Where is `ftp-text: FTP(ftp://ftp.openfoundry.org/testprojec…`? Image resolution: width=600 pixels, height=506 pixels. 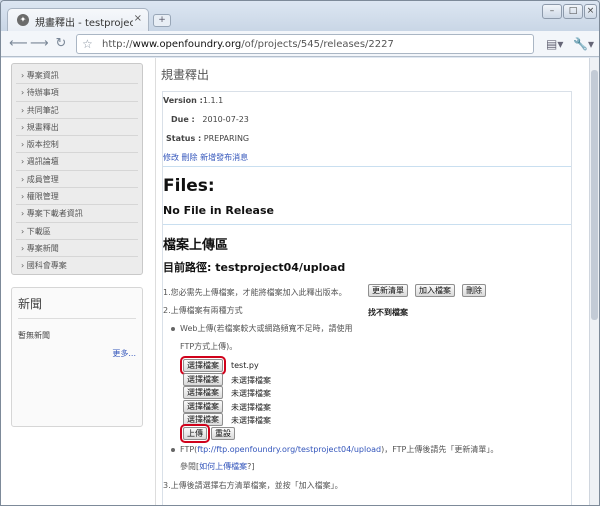 ftp-text: FTP(ftp://ftp.openfoundry.org/testprojec… is located at coordinates (339, 449).